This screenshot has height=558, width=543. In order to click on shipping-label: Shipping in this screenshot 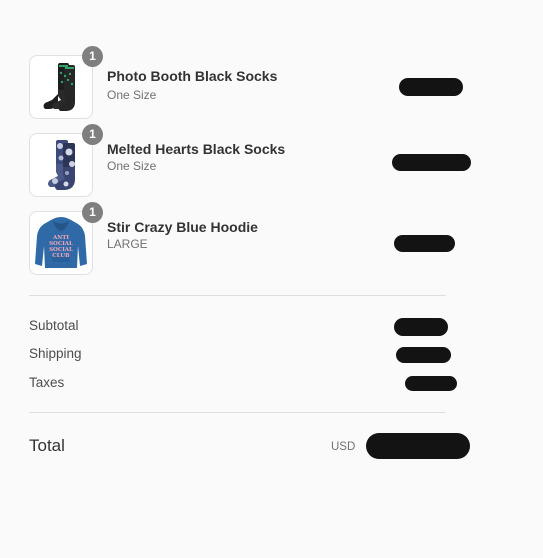, I will do `click(55, 353)`.